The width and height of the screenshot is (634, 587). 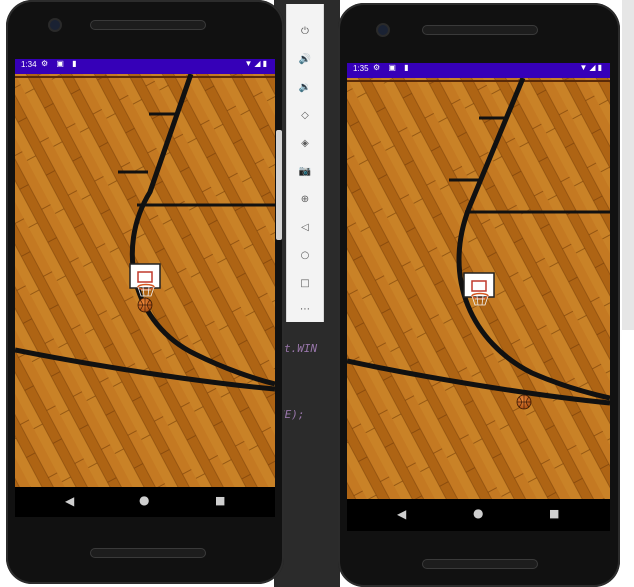 I want to click on right-nav-bar: ◀ ● ■, so click(x=478, y=515).